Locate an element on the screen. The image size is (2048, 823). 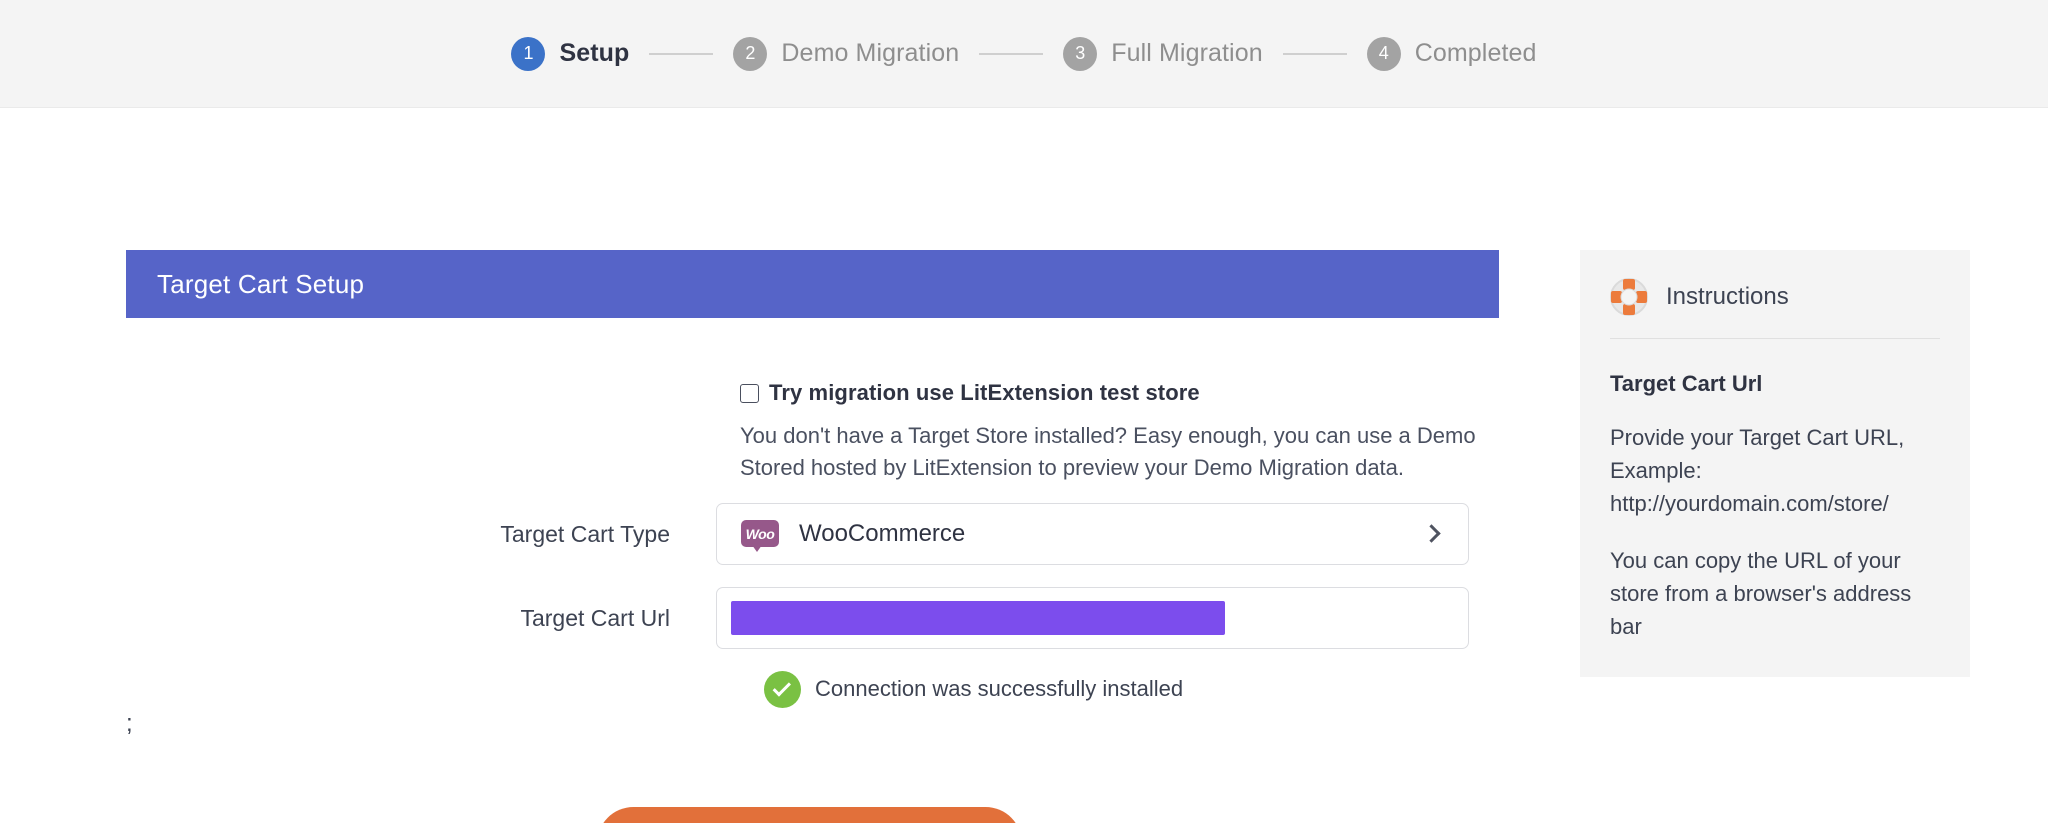
target-cart-url-row: Target Cart Url is located at coordinates (812, 617).